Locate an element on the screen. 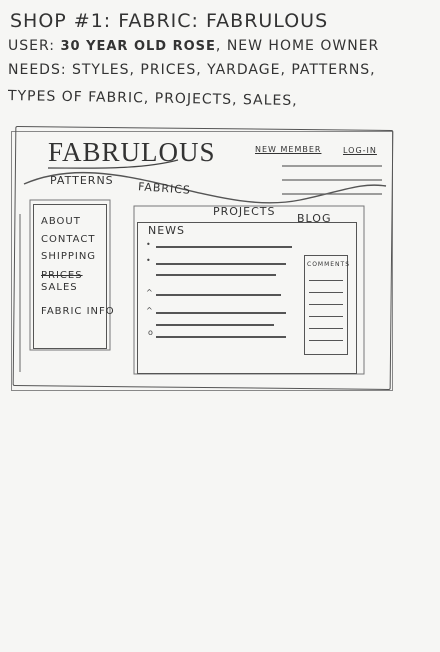 Image resolution: width=440 pixels, height=652 pixels. nav-patterns: PATTERNS is located at coordinates (82, 180).